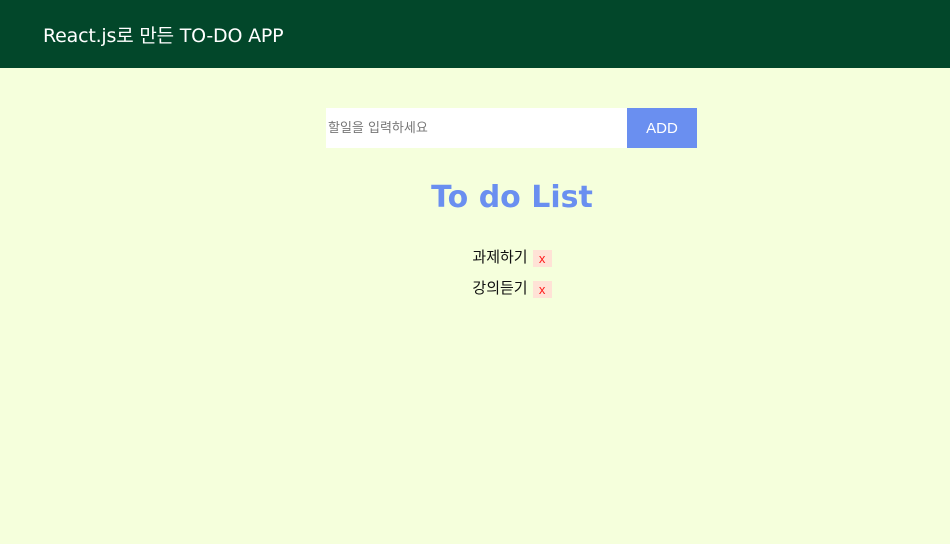  What do you see at coordinates (476, 128) in the screenshot?
I see `todo-input` at bounding box center [476, 128].